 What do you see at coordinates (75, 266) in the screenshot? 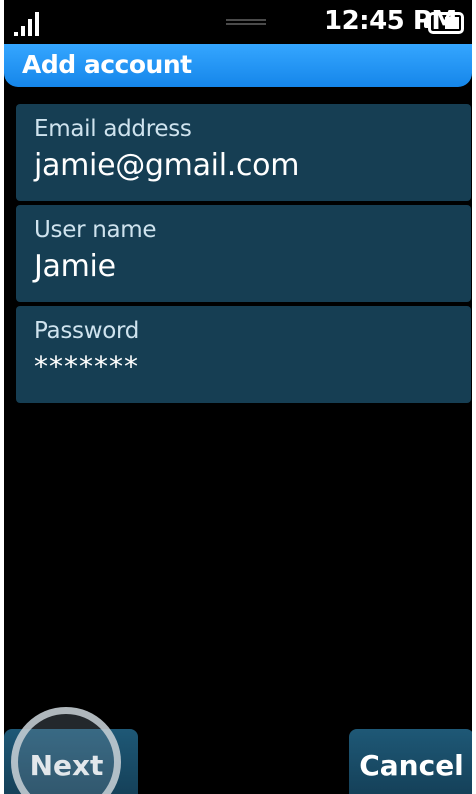
I see `username-field-value: Jamie` at bounding box center [75, 266].